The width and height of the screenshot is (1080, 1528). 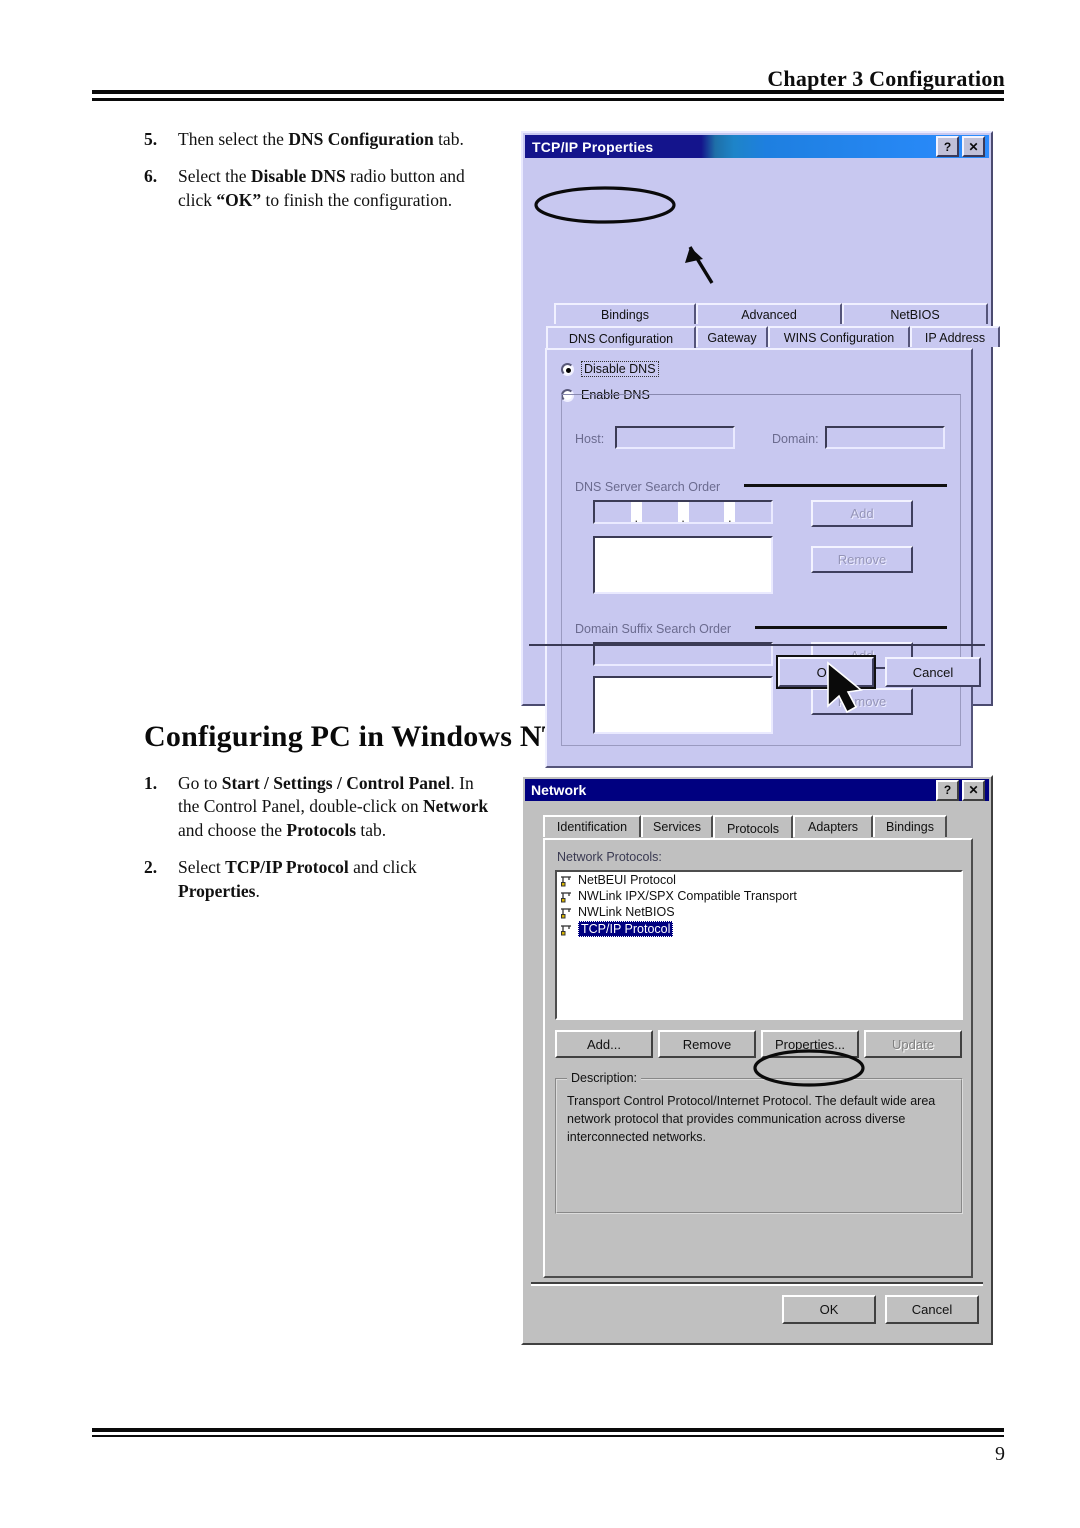 I want to click on list-item: NWLink NetBIOS, so click(x=759, y=912).